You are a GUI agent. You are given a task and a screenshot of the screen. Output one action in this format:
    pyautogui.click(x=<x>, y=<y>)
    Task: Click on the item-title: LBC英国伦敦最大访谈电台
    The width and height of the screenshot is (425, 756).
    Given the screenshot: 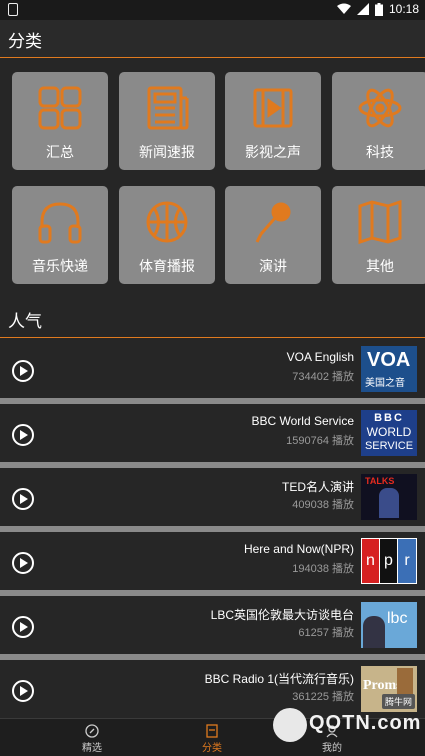 What is the action you would take?
    pyautogui.click(x=282, y=615)
    